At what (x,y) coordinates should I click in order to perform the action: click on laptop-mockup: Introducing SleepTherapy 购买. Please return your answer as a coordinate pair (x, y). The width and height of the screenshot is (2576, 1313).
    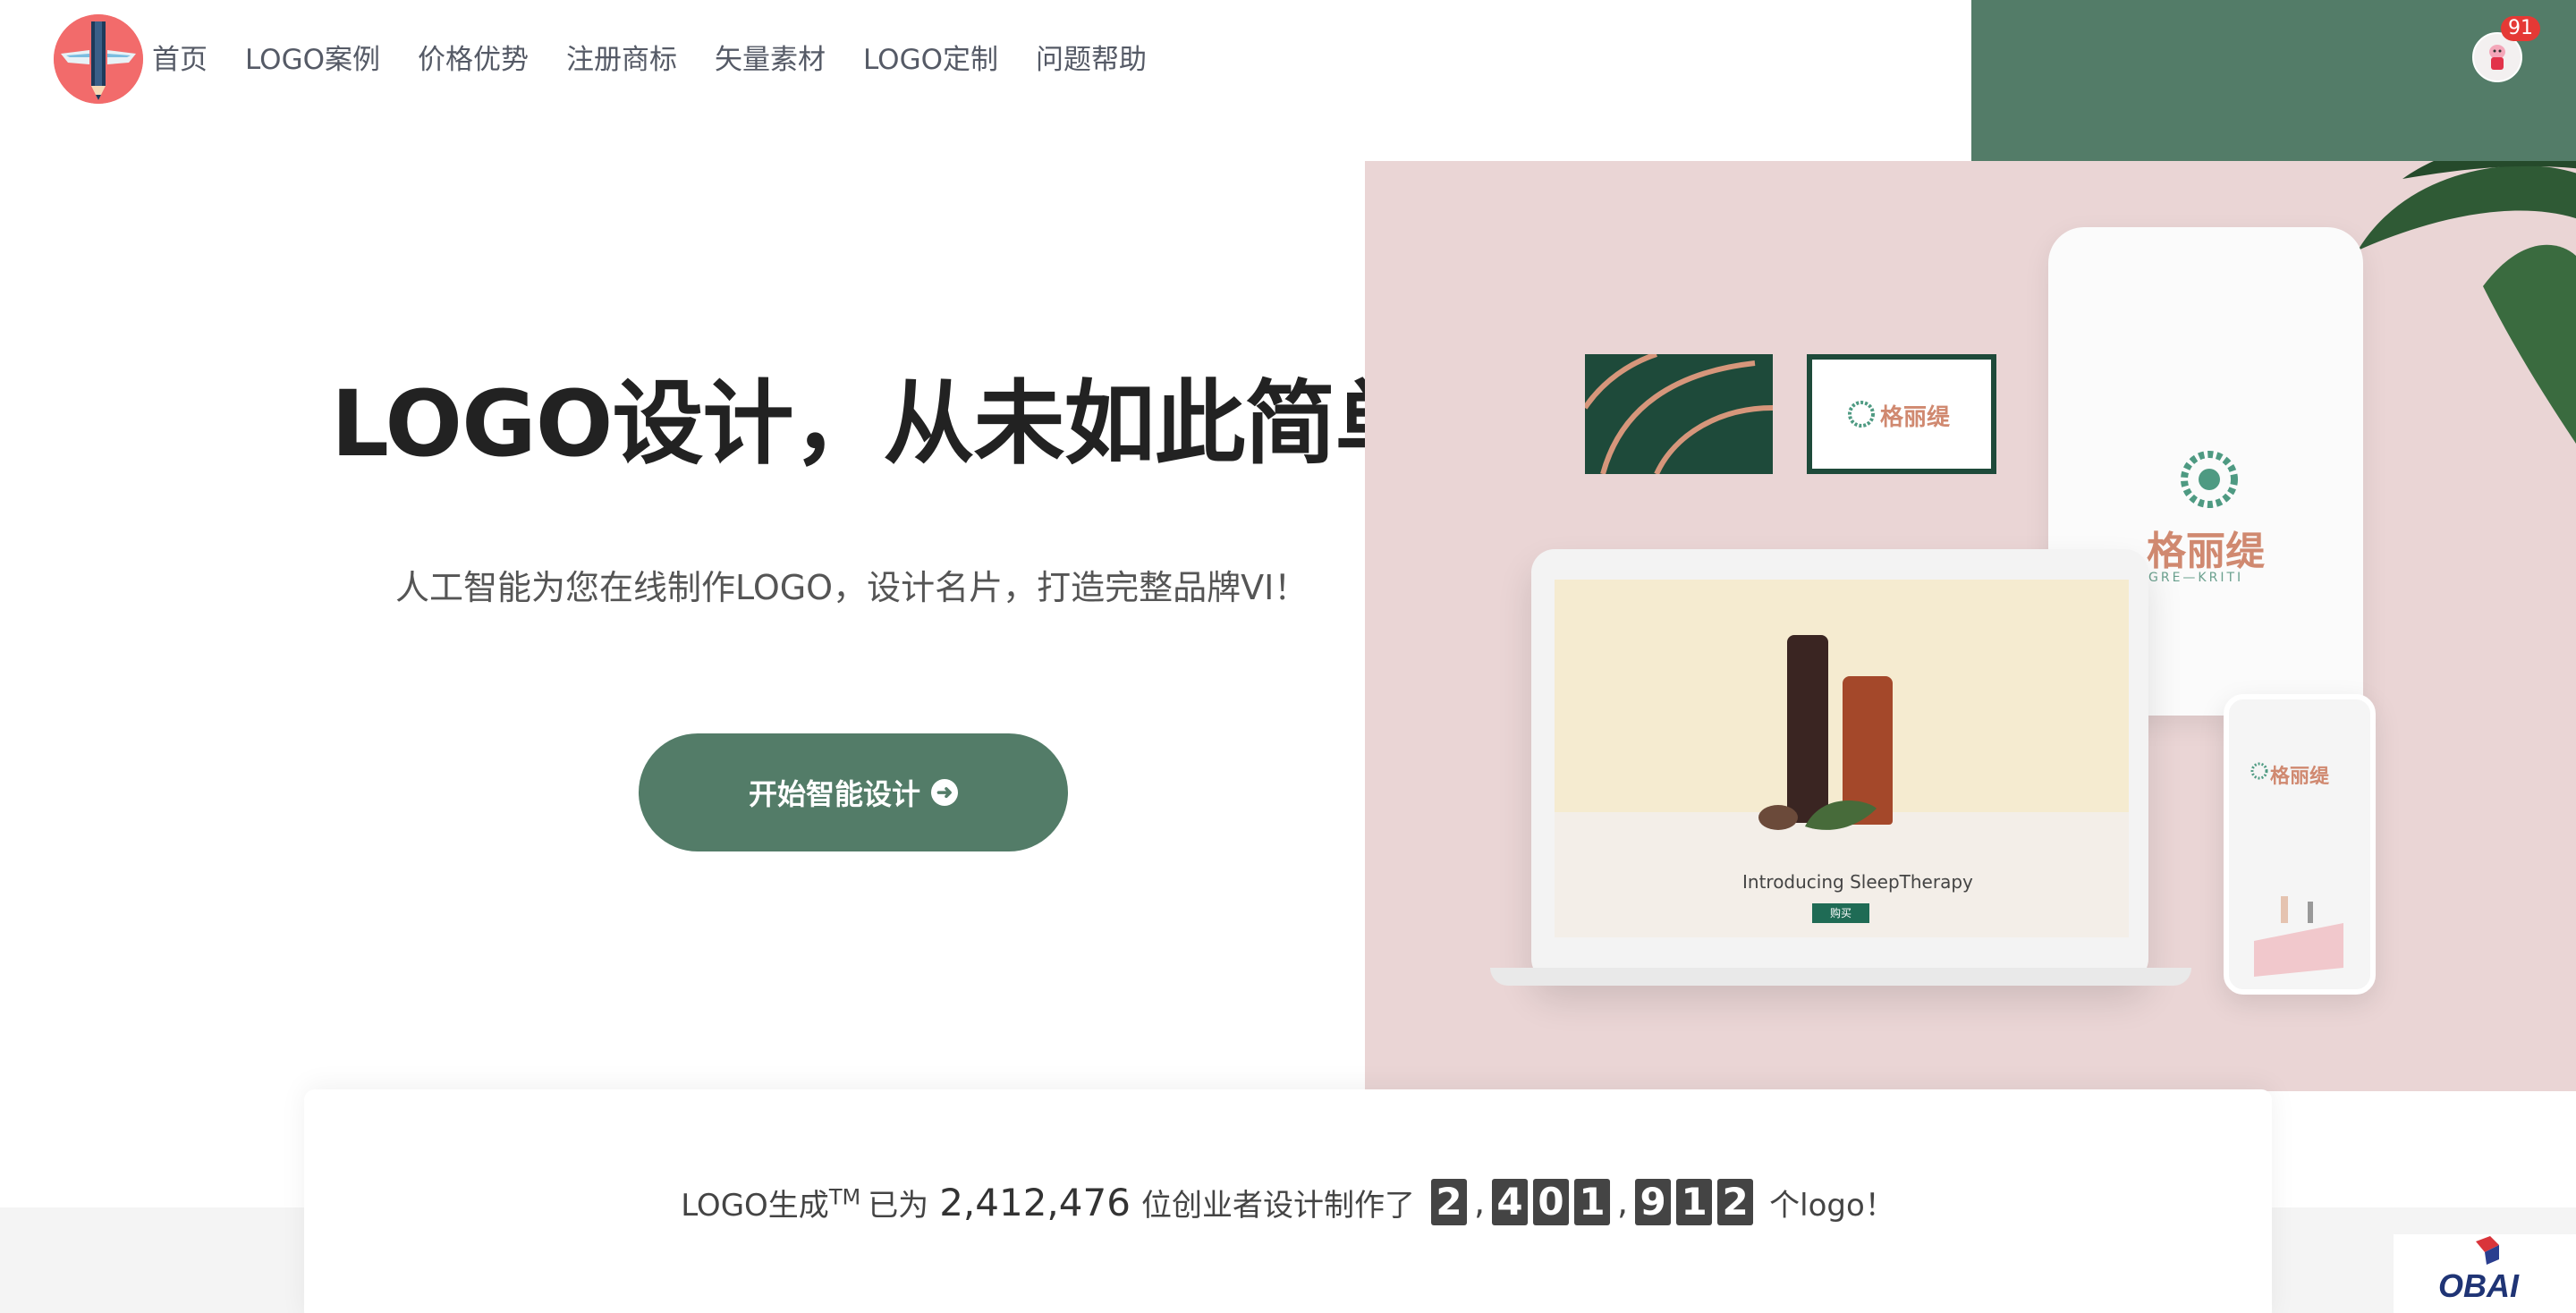
    Looking at the image, I should click on (1839, 765).